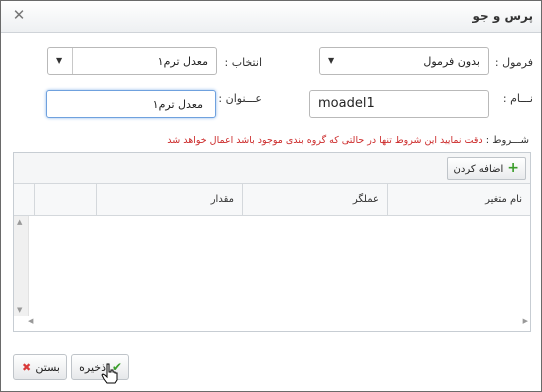 The height and width of the screenshot is (392, 542). I want to click on plus-icon: +, so click(513, 168).